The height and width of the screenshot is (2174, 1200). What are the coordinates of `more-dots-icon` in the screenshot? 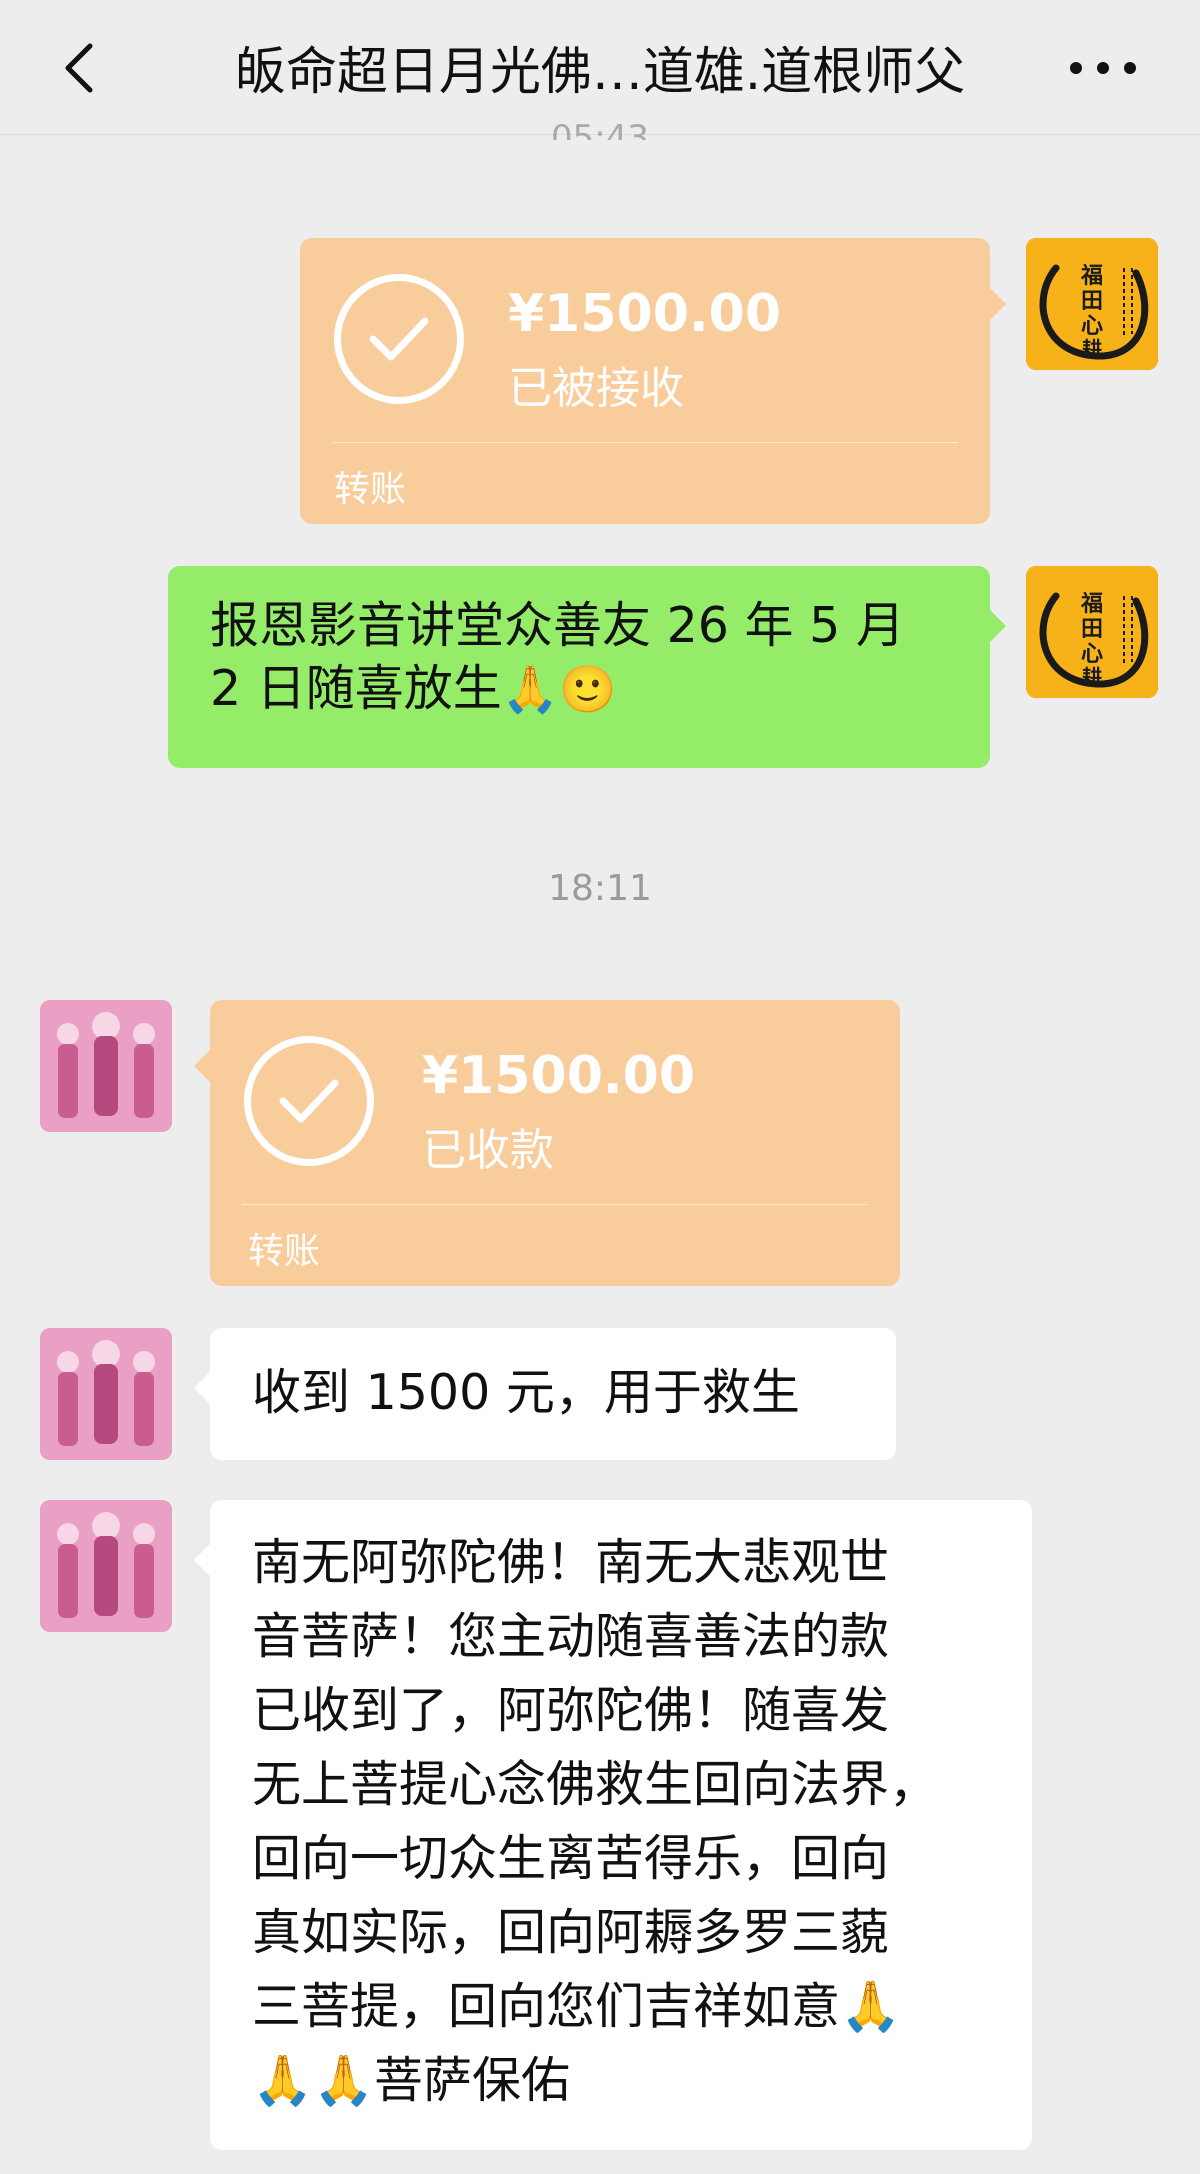 It's located at (1103, 68).